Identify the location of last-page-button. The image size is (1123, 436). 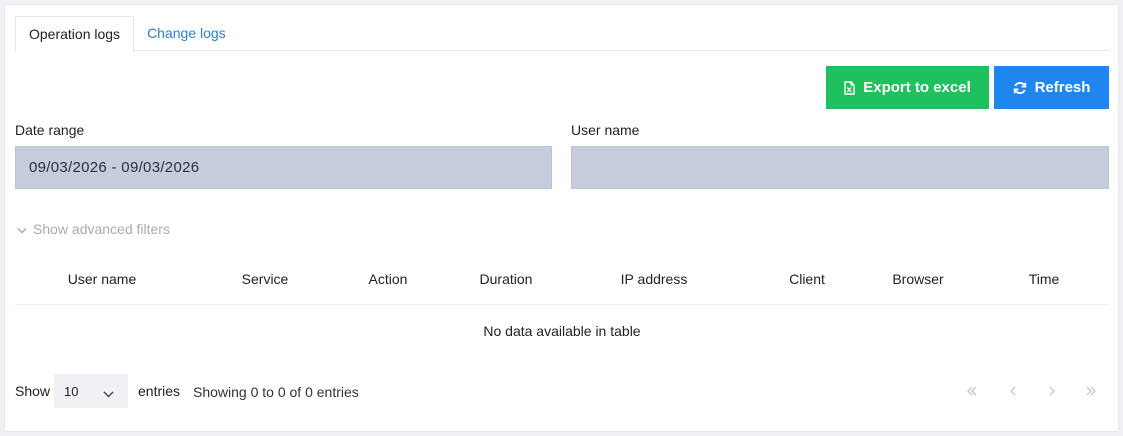
(1091, 391).